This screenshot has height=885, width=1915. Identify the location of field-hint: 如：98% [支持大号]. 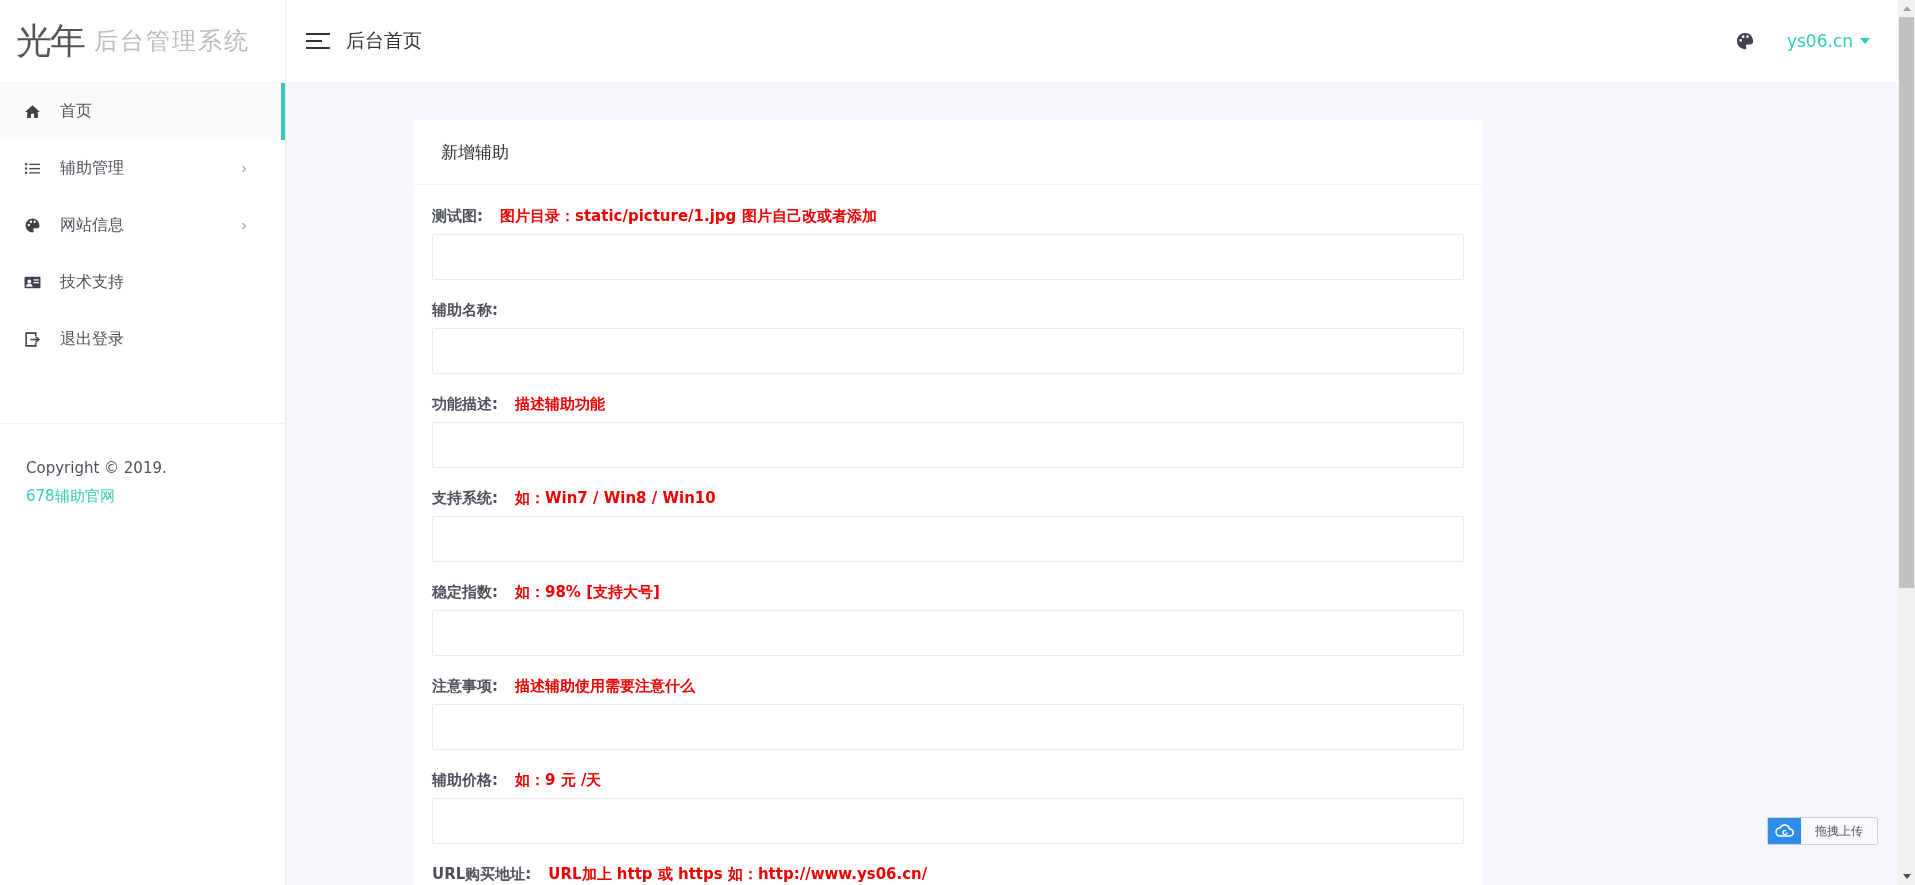
(587, 592).